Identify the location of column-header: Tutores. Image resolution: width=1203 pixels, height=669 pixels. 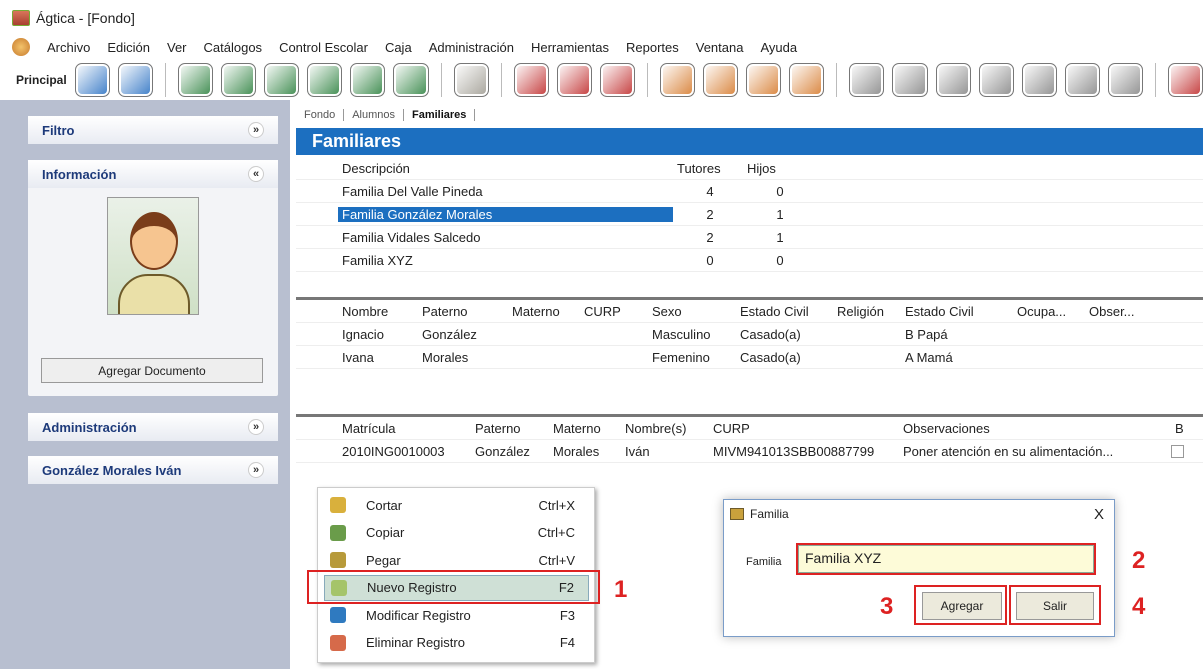
(708, 168).